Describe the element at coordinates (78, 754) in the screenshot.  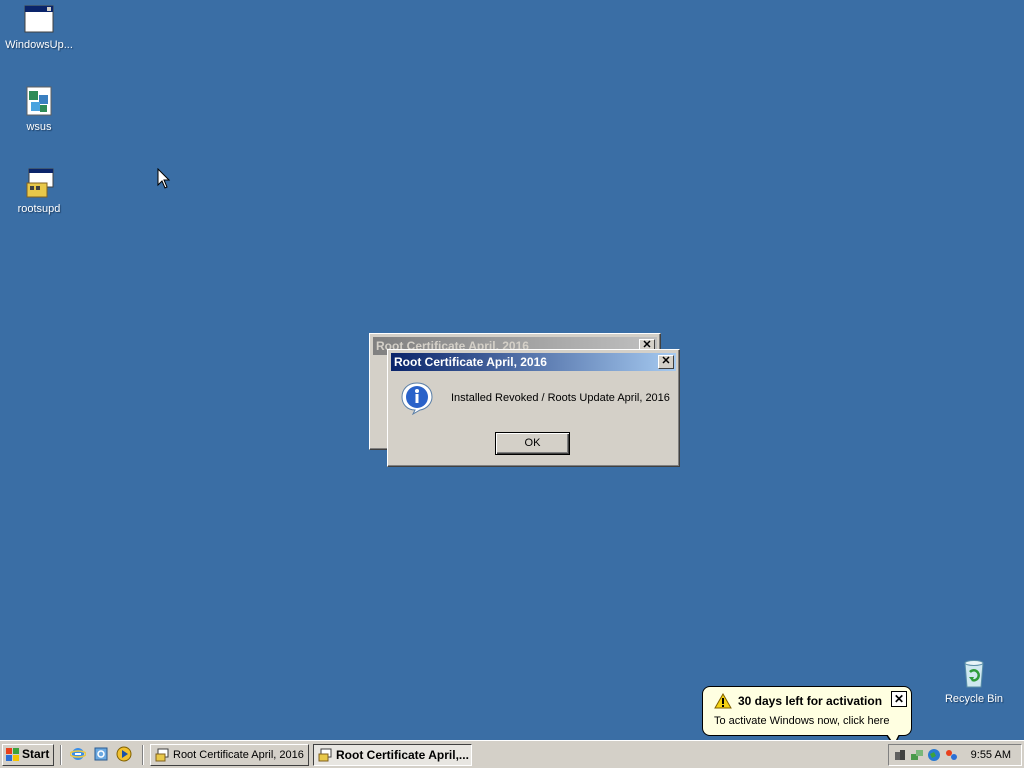
I see `internet-explorer-icon` at that location.